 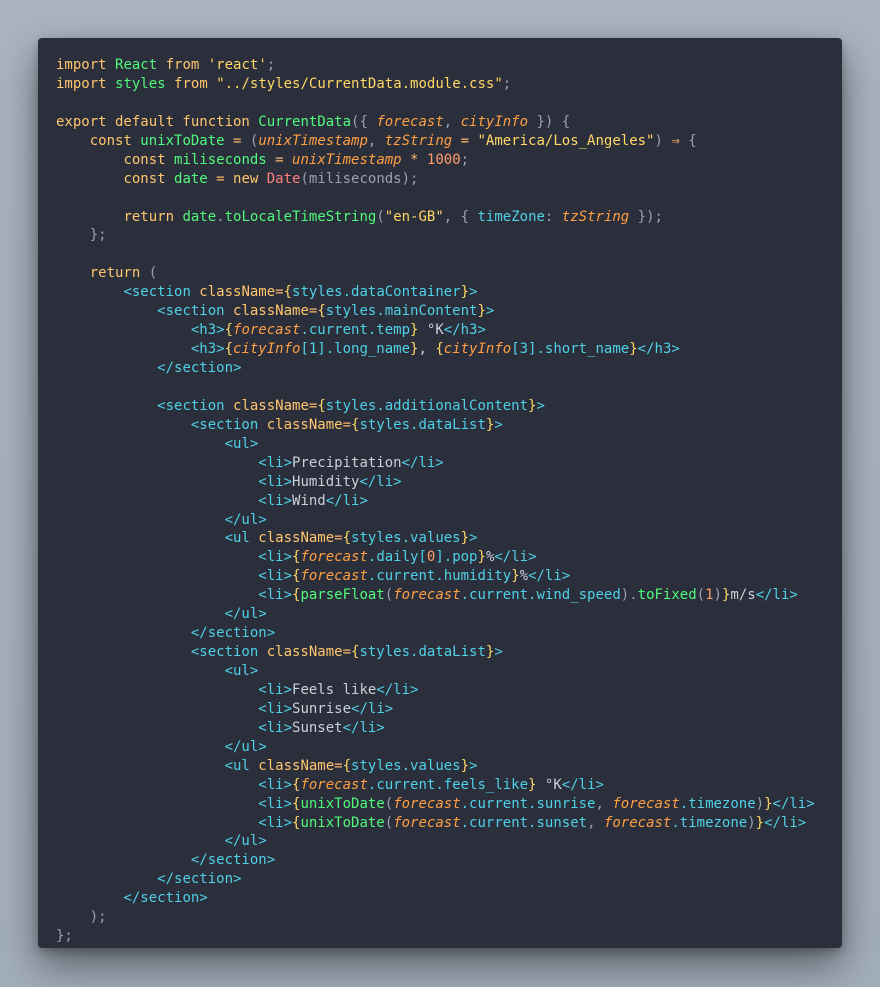 I want to click on code-token: toFixed, so click(x=667, y=595).